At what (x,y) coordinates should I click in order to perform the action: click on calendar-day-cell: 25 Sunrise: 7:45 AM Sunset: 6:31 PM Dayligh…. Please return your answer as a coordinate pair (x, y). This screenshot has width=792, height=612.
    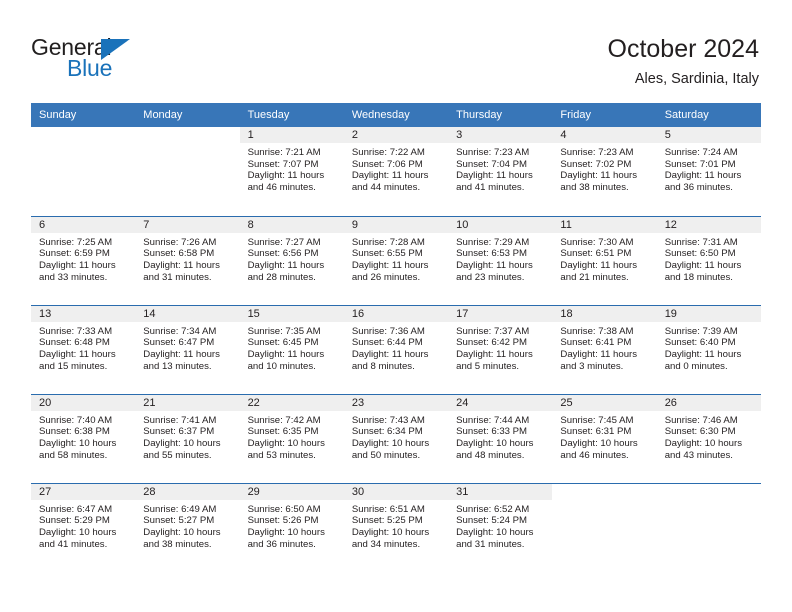
    Looking at the image, I should click on (604, 438).